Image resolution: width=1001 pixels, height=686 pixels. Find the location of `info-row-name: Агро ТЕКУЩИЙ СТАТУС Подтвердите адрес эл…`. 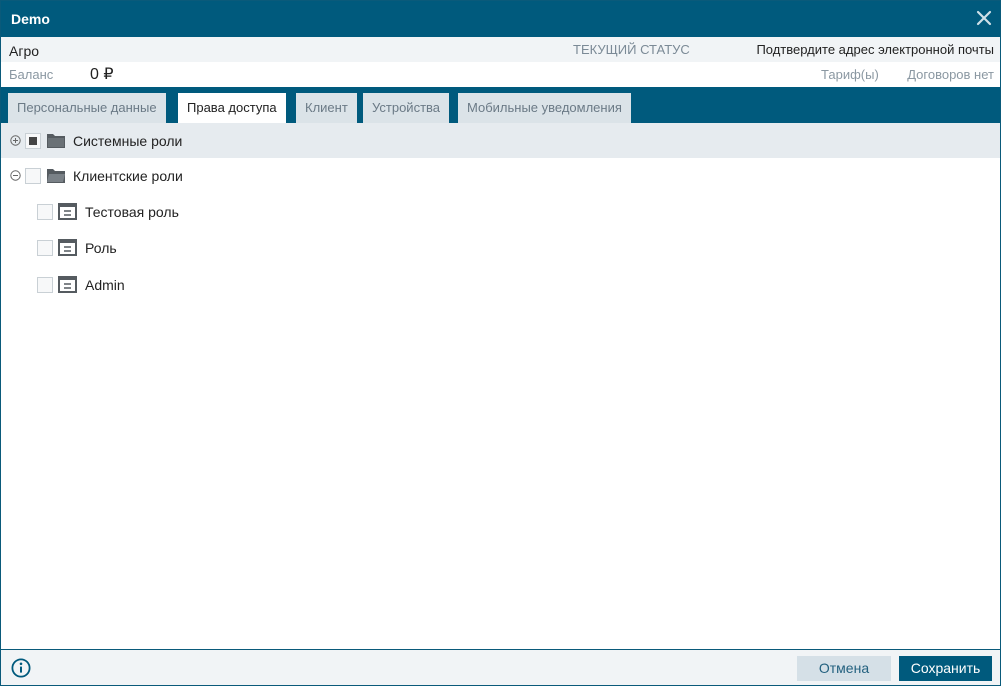

info-row-name: Агро ТЕКУЩИЙ СТАТУС Подтвердите адрес эл… is located at coordinates (500, 49).